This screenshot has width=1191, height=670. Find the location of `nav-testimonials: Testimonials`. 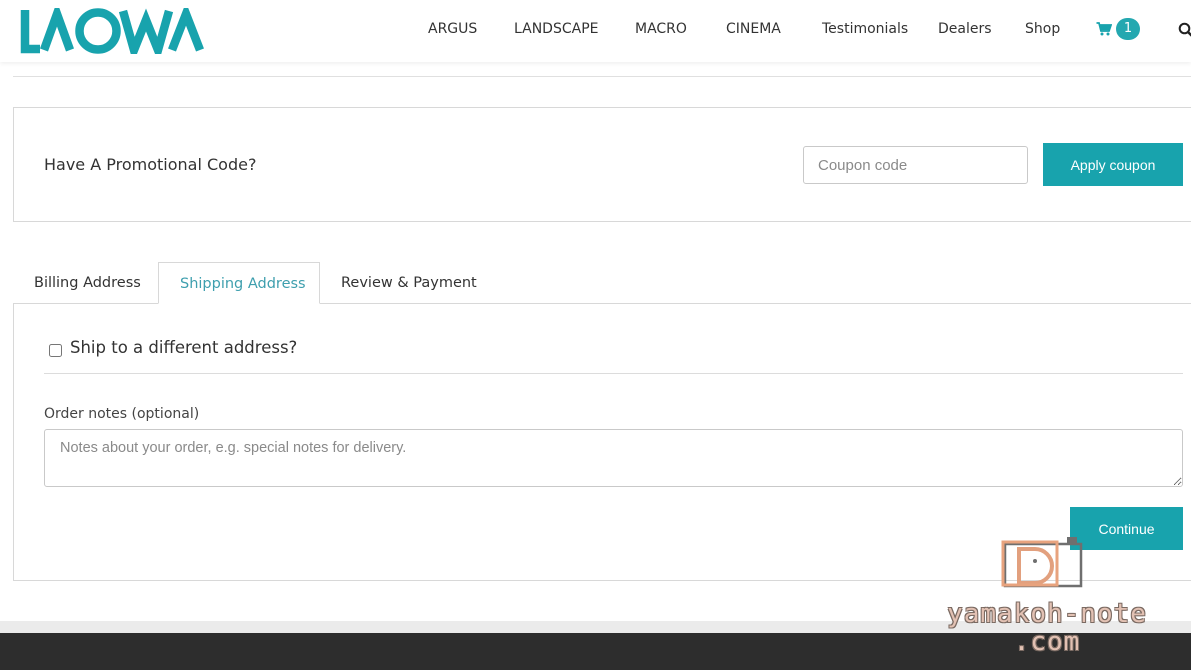

nav-testimonials: Testimonials is located at coordinates (865, 29).